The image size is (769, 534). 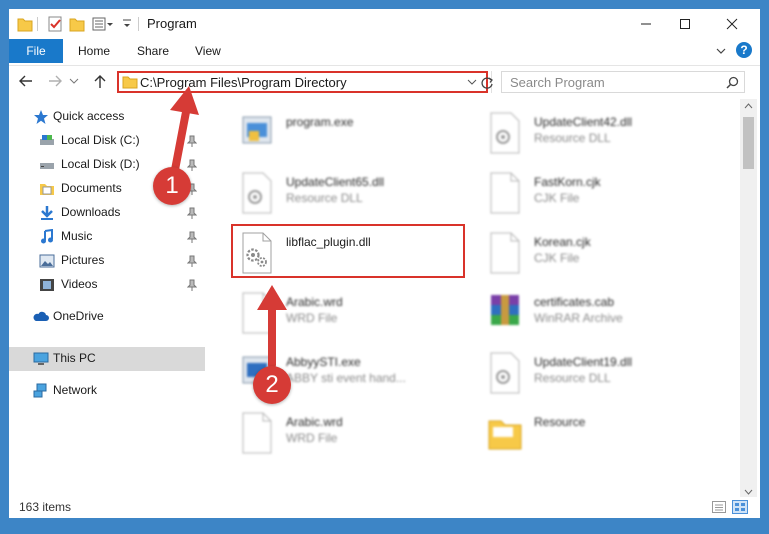 I want to click on annotation-arrows, so click(x=228, y=227).